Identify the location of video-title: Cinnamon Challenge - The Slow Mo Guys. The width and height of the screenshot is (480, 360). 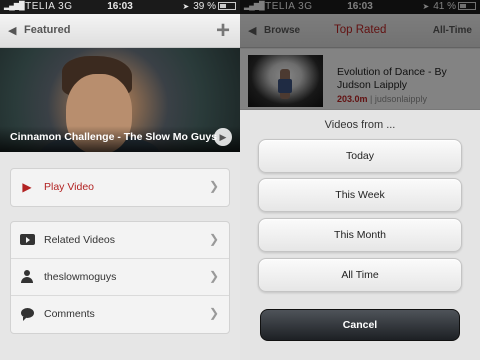
(114, 137).